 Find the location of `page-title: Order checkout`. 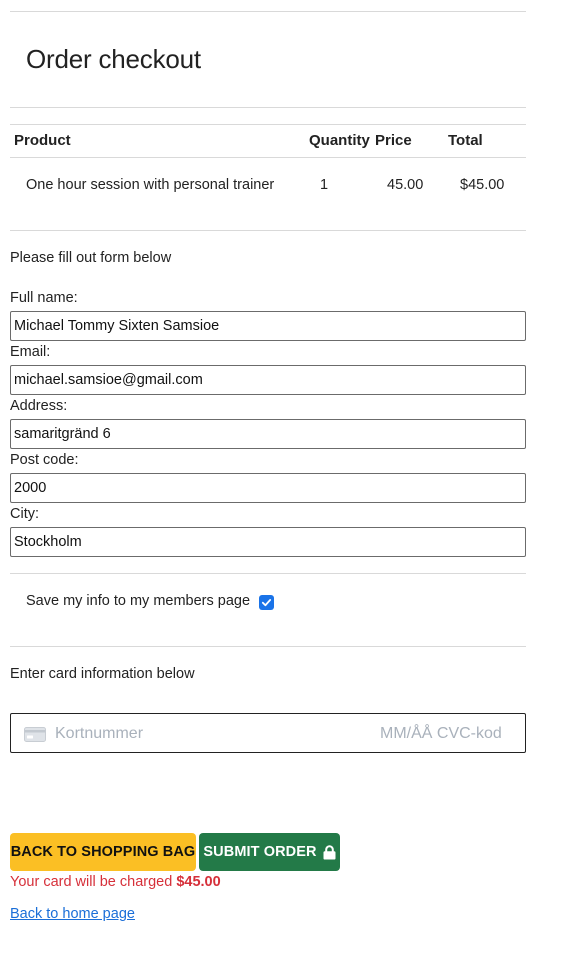

page-title: Order checkout is located at coordinates (113, 59).